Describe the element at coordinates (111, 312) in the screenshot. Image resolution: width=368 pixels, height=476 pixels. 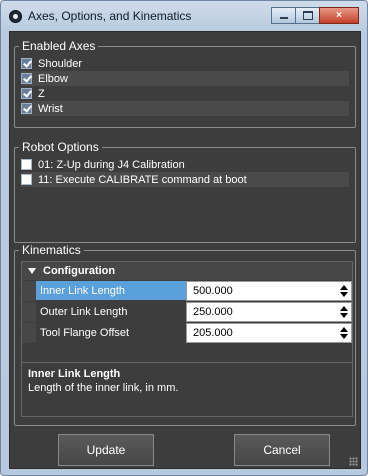
I see `property-name: Outer Link Length` at that location.